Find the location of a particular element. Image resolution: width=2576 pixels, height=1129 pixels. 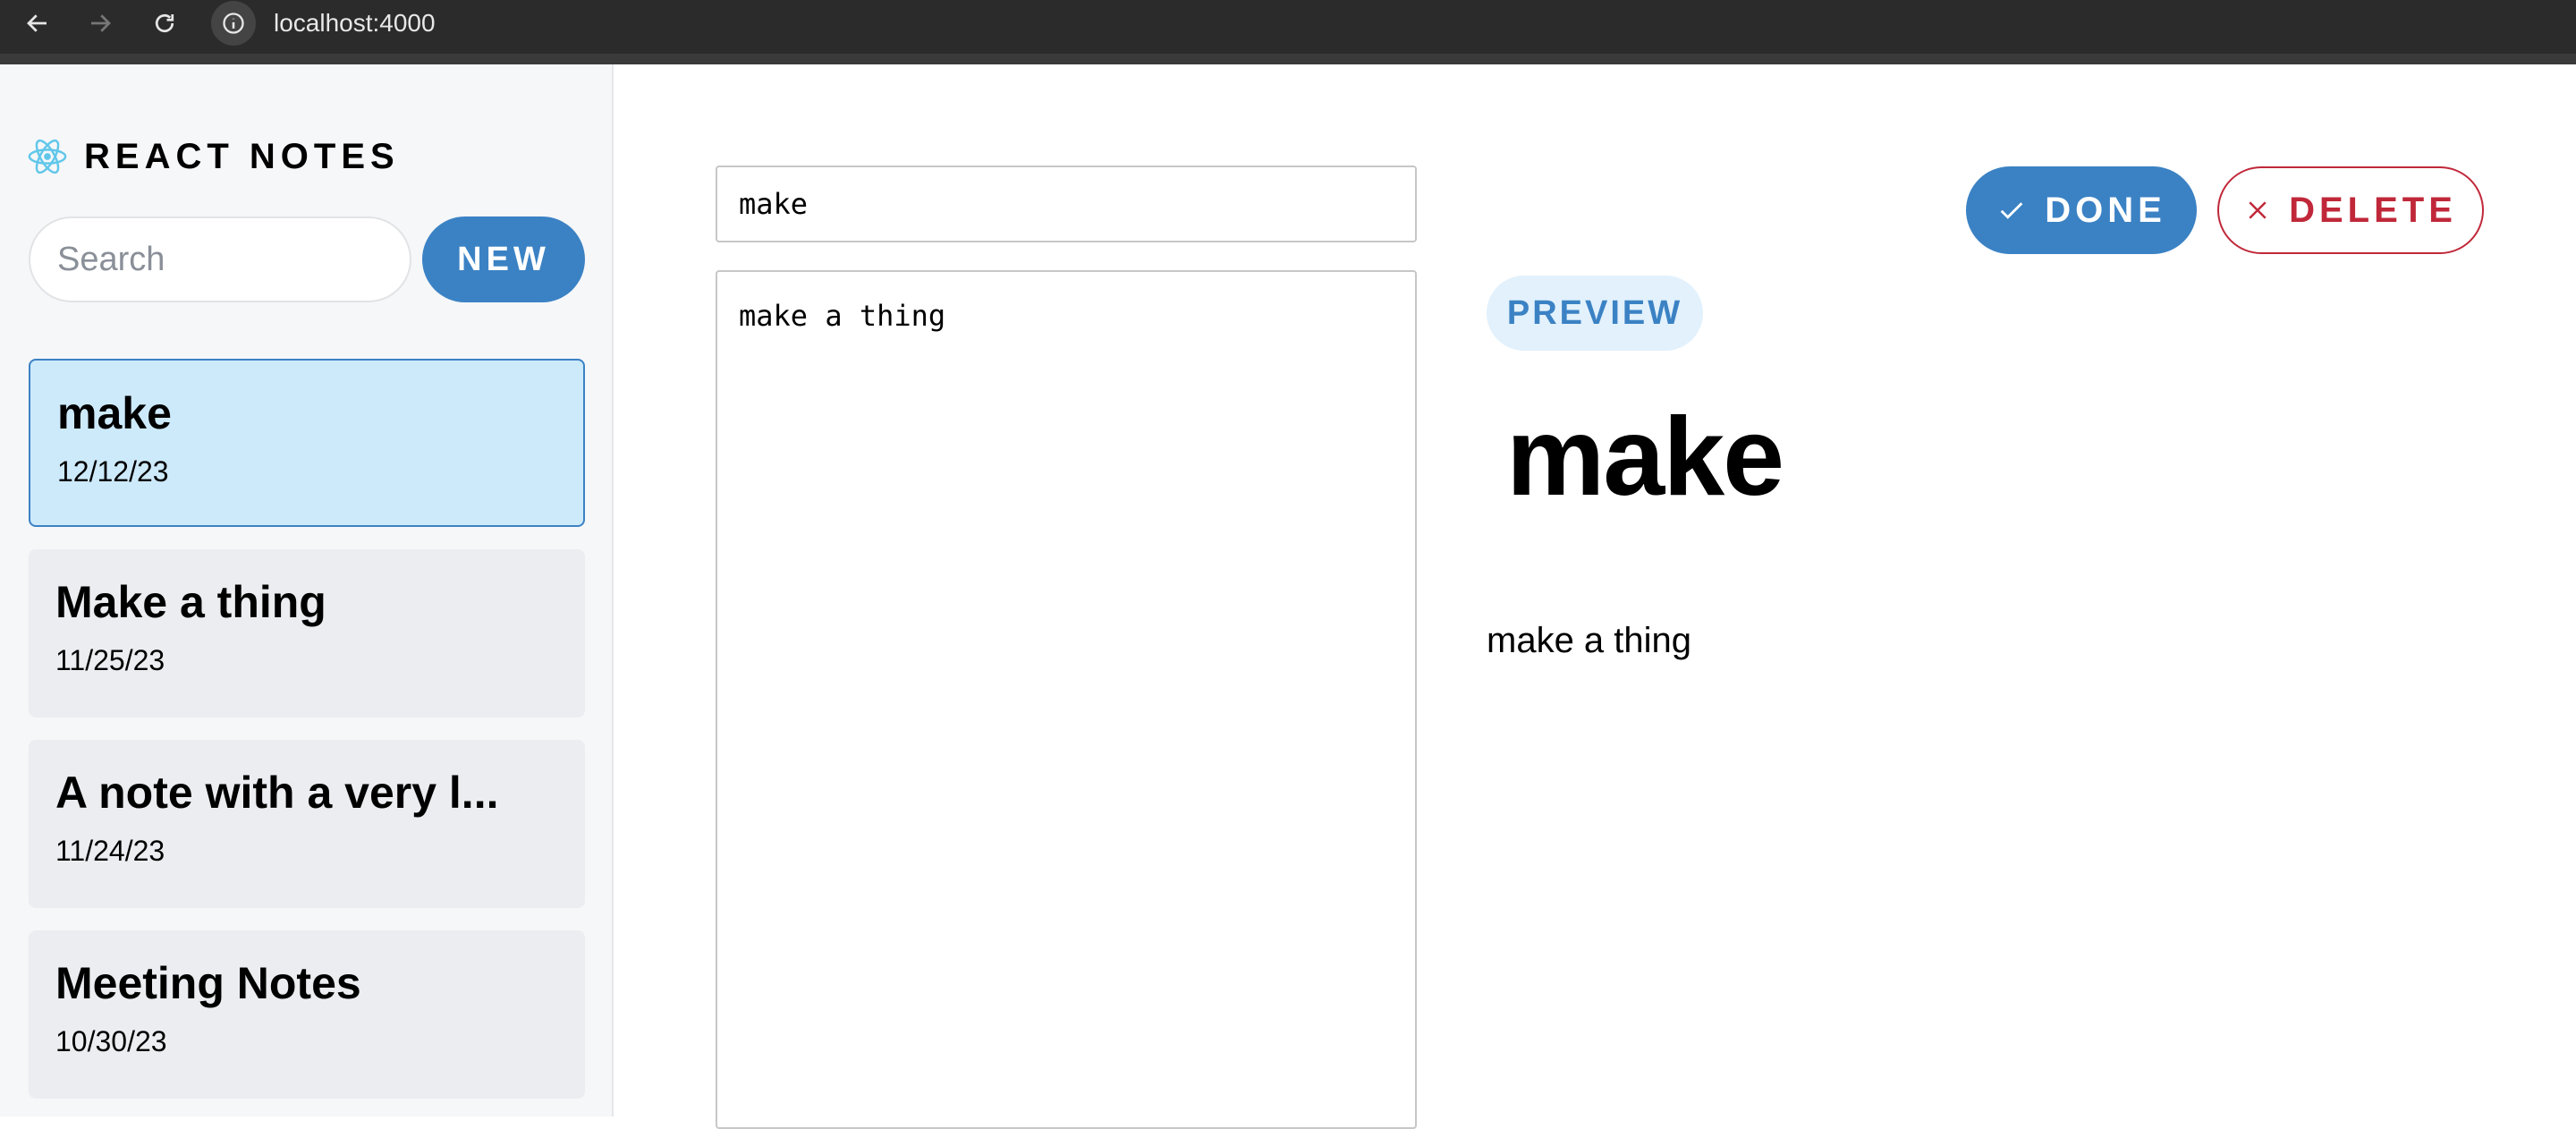

address-bar: localhost:4000 is located at coordinates (340, 24).